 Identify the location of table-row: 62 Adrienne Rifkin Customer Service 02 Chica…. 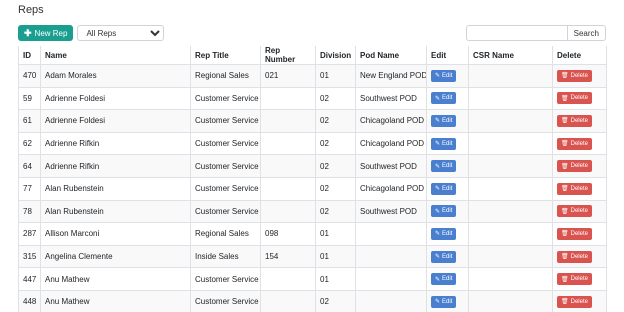
(312, 143).